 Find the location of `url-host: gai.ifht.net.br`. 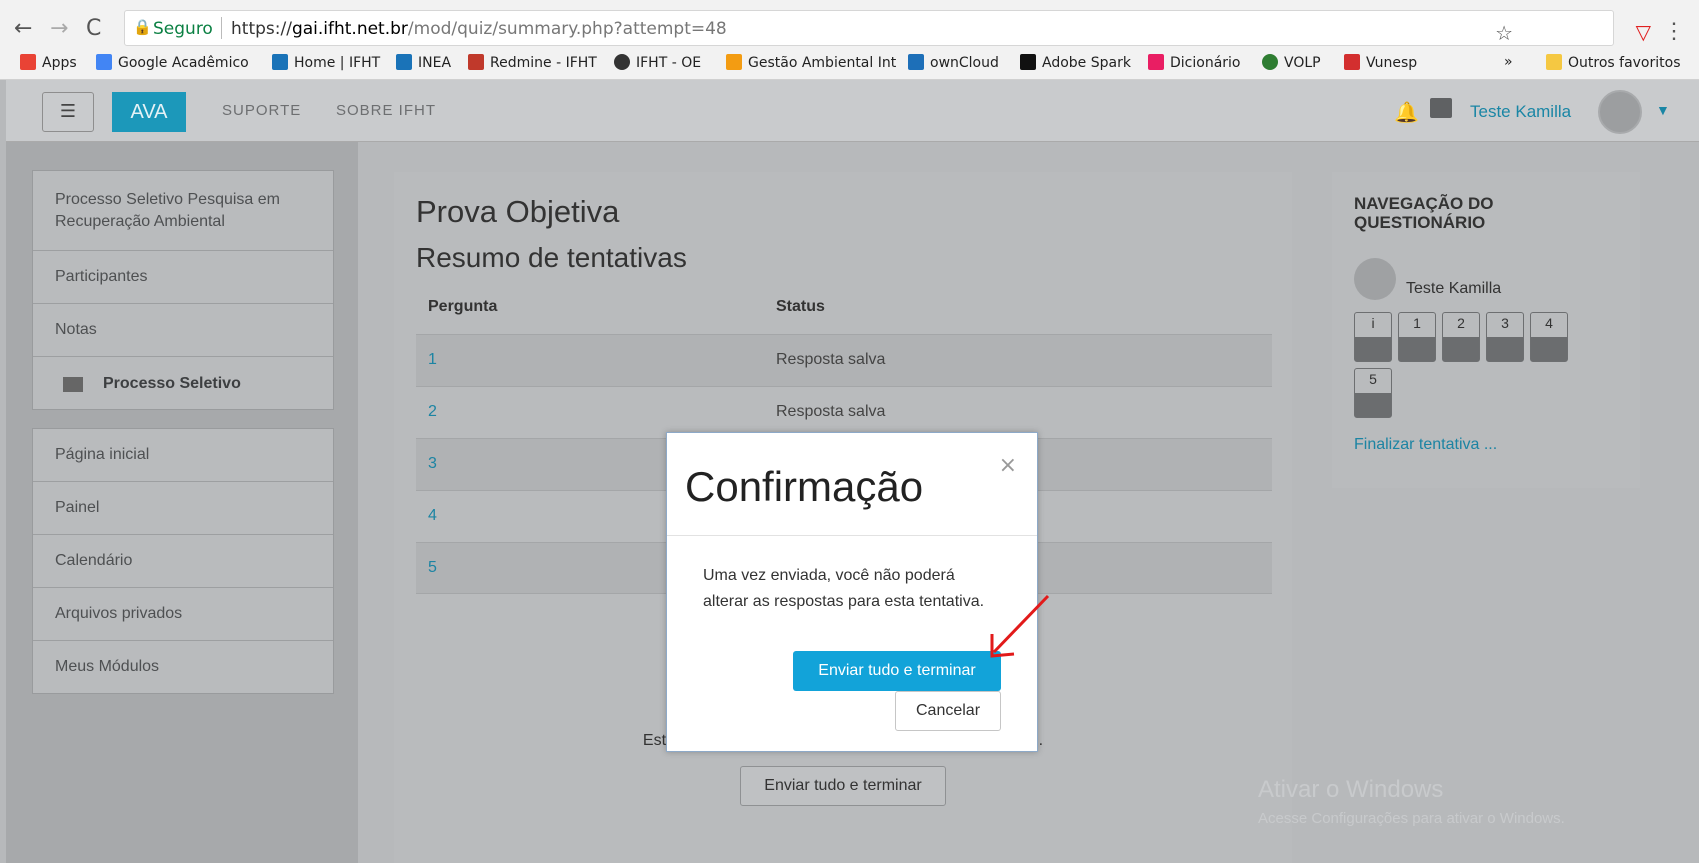

url-host: gai.ifht.net.br is located at coordinates (349, 29).